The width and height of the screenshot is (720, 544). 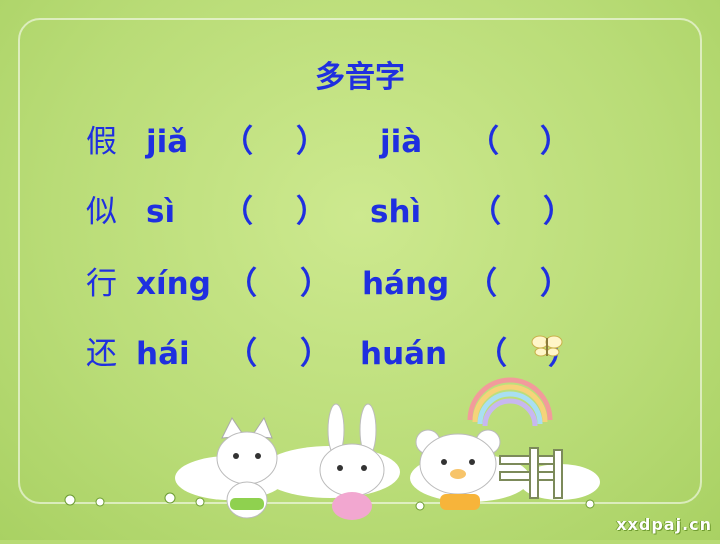 I want to click on polyphone-row: 似 sì （ ） shì （ ）, so click(x=360, y=217).